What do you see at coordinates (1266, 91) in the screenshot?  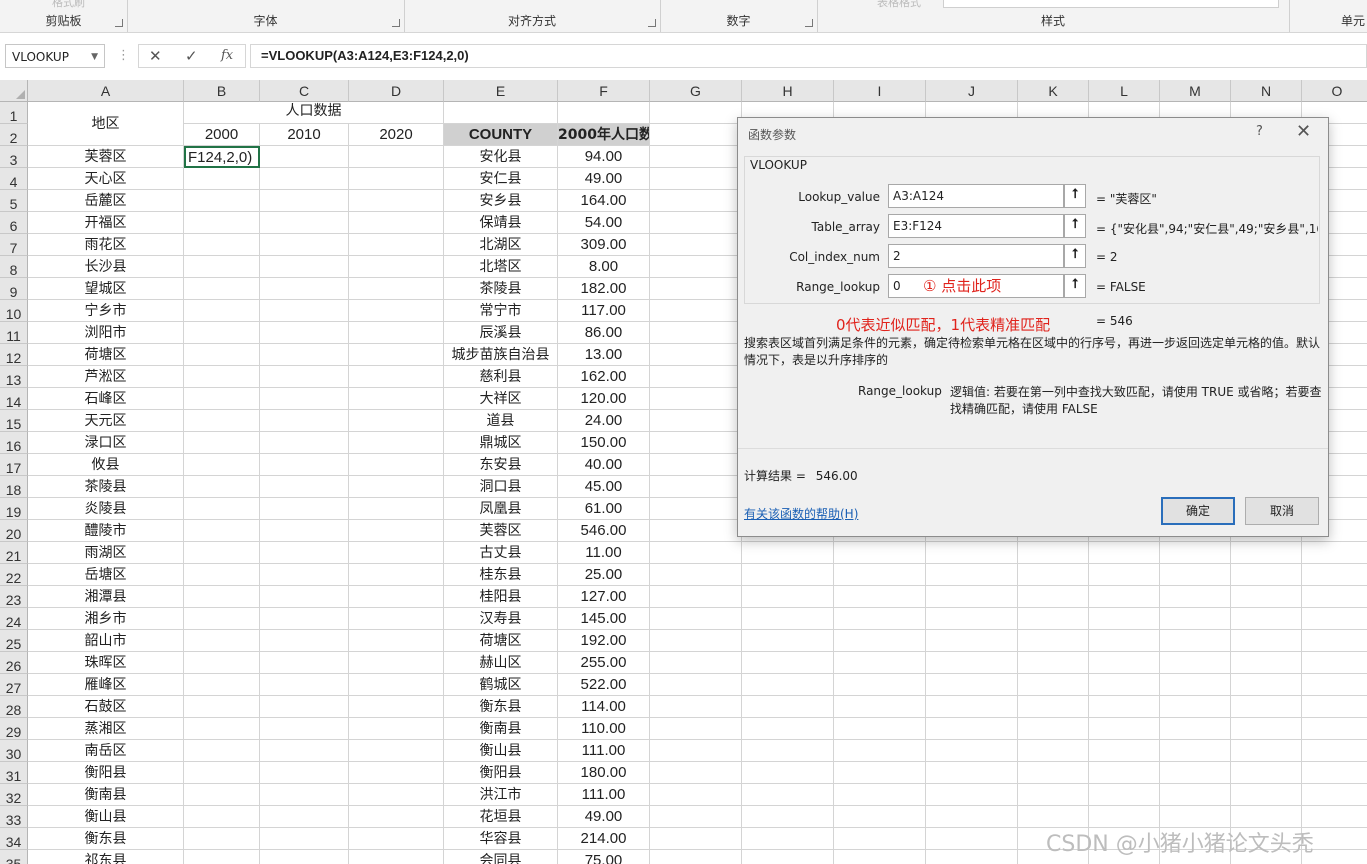 I see `column-header-n: N` at bounding box center [1266, 91].